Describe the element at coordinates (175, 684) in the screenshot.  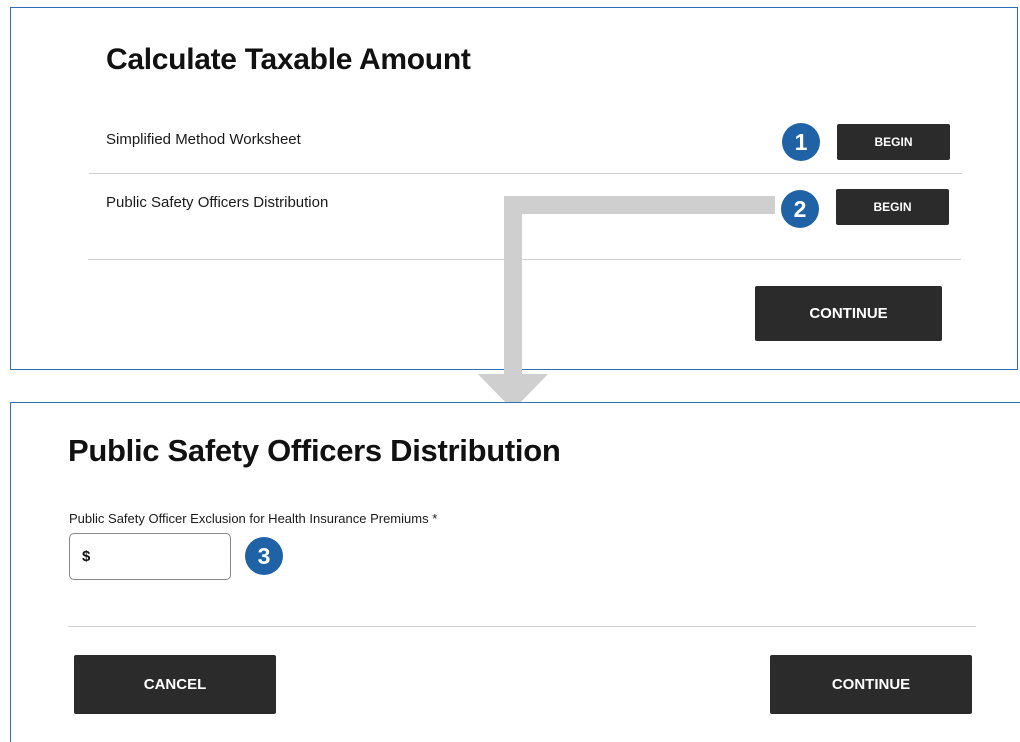
I see `cancel-button: CANCEL` at that location.